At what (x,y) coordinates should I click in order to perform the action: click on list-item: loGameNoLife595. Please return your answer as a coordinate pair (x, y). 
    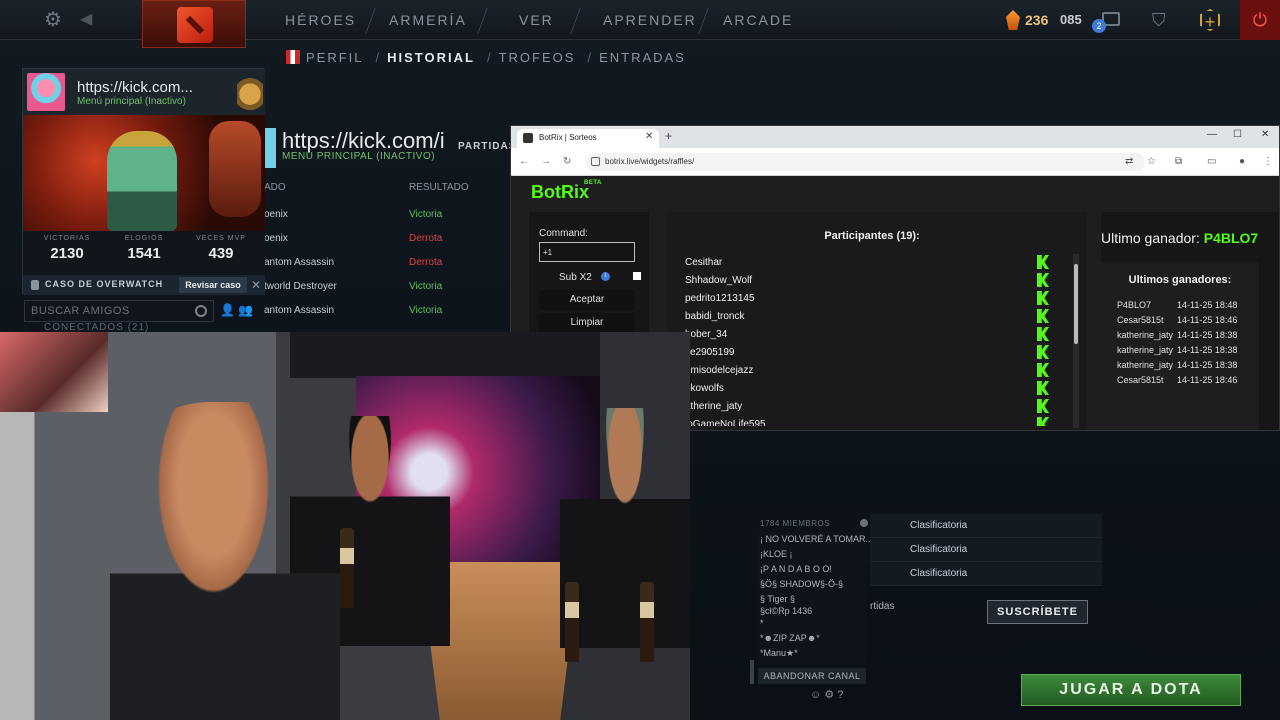
    Looking at the image, I should click on (870, 421).